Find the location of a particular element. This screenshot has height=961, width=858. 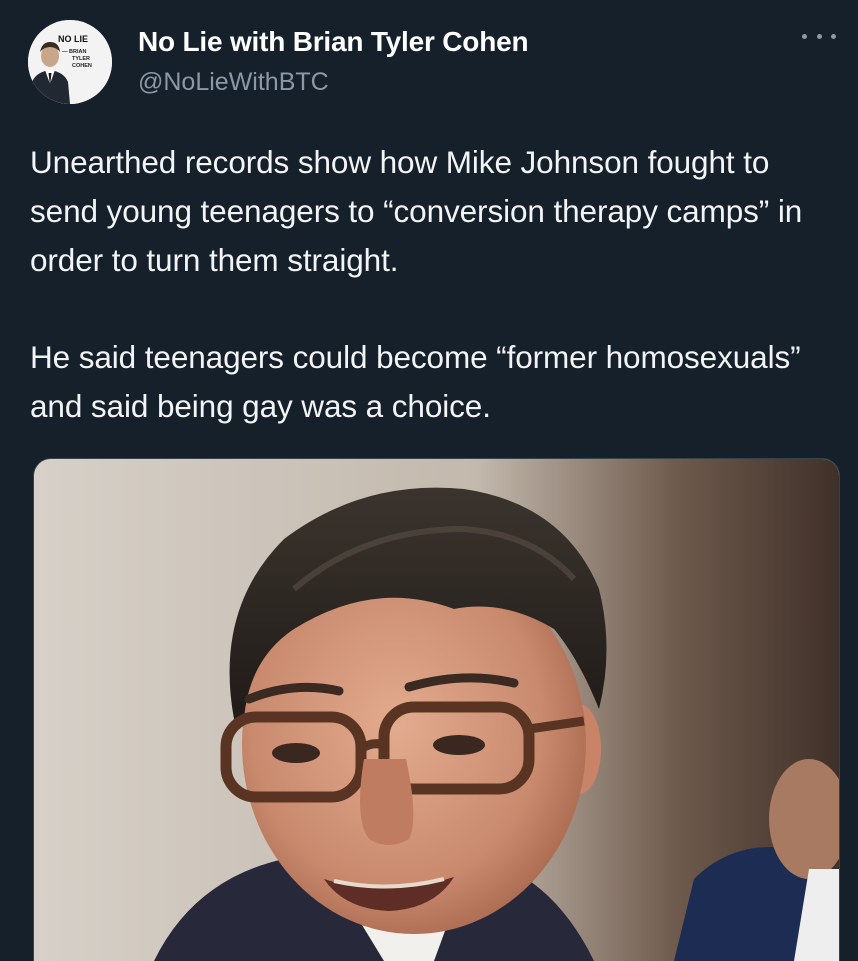

author-avatar: NO LIE — BRIAN TYLER COHEN is located at coordinates (70, 62).